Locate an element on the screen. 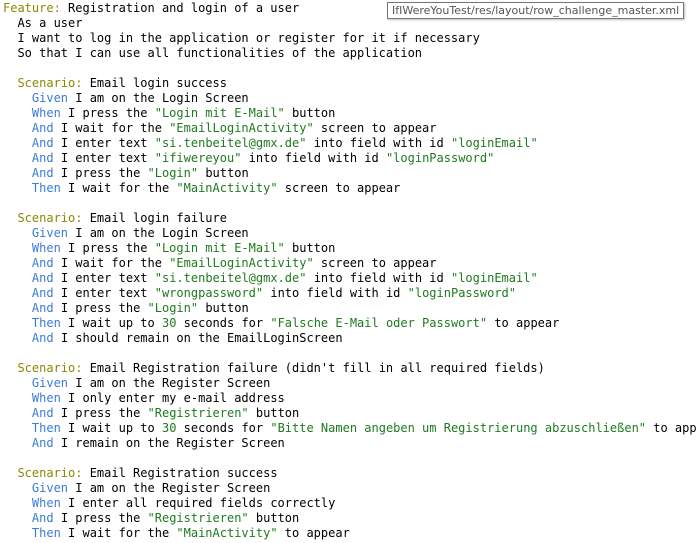 The width and height of the screenshot is (697, 543). code-text: screen to appear is located at coordinates (375, 263).